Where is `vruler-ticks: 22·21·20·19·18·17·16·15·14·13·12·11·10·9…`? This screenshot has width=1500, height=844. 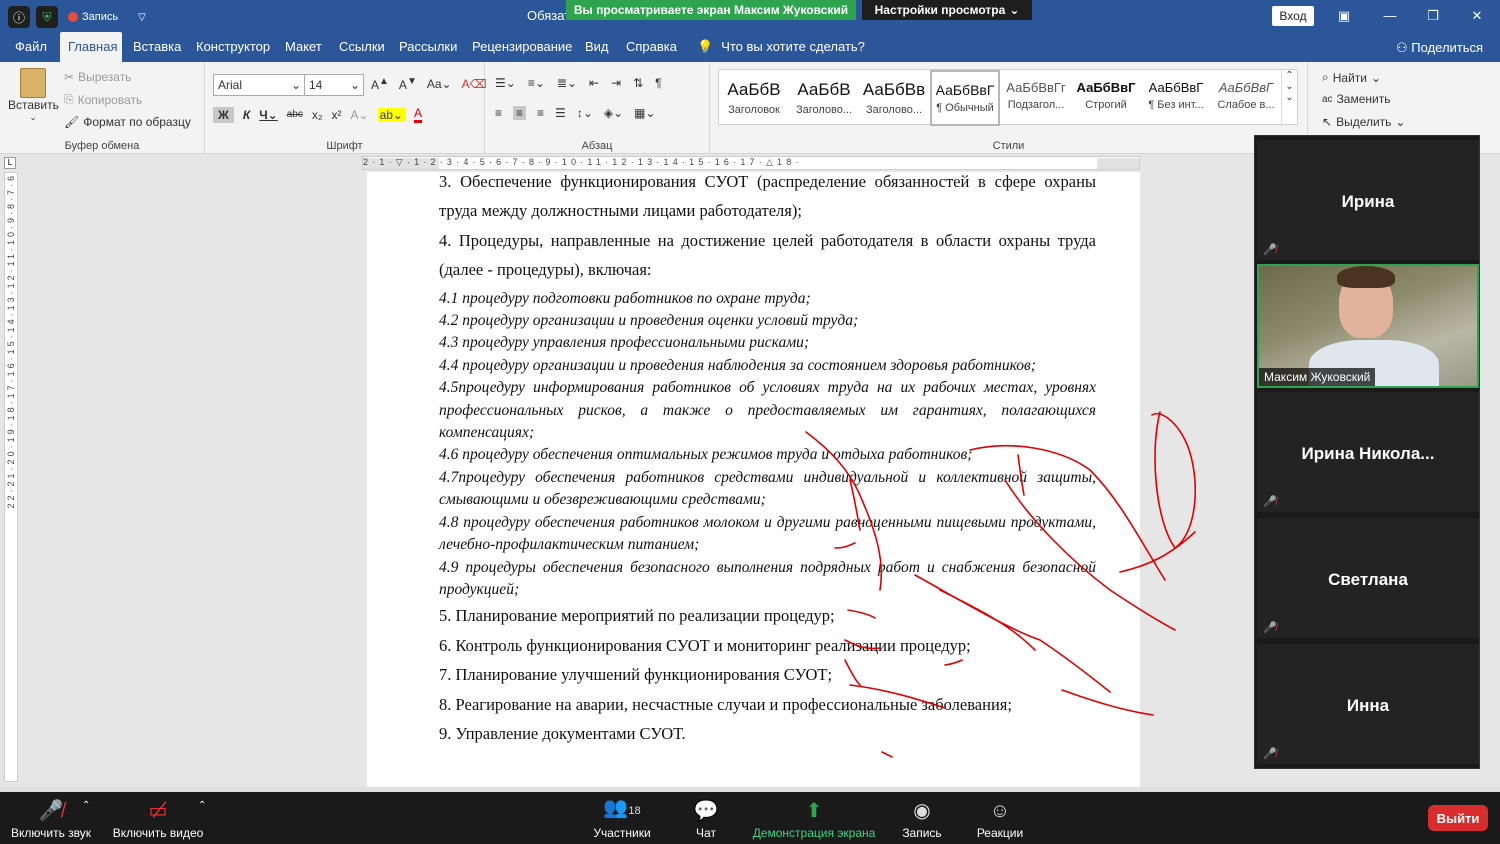
vruler-ticks: 22·21·20·19·18·17·16·15·14·13·12·11·10·9… is located at coordinates (11, 341).